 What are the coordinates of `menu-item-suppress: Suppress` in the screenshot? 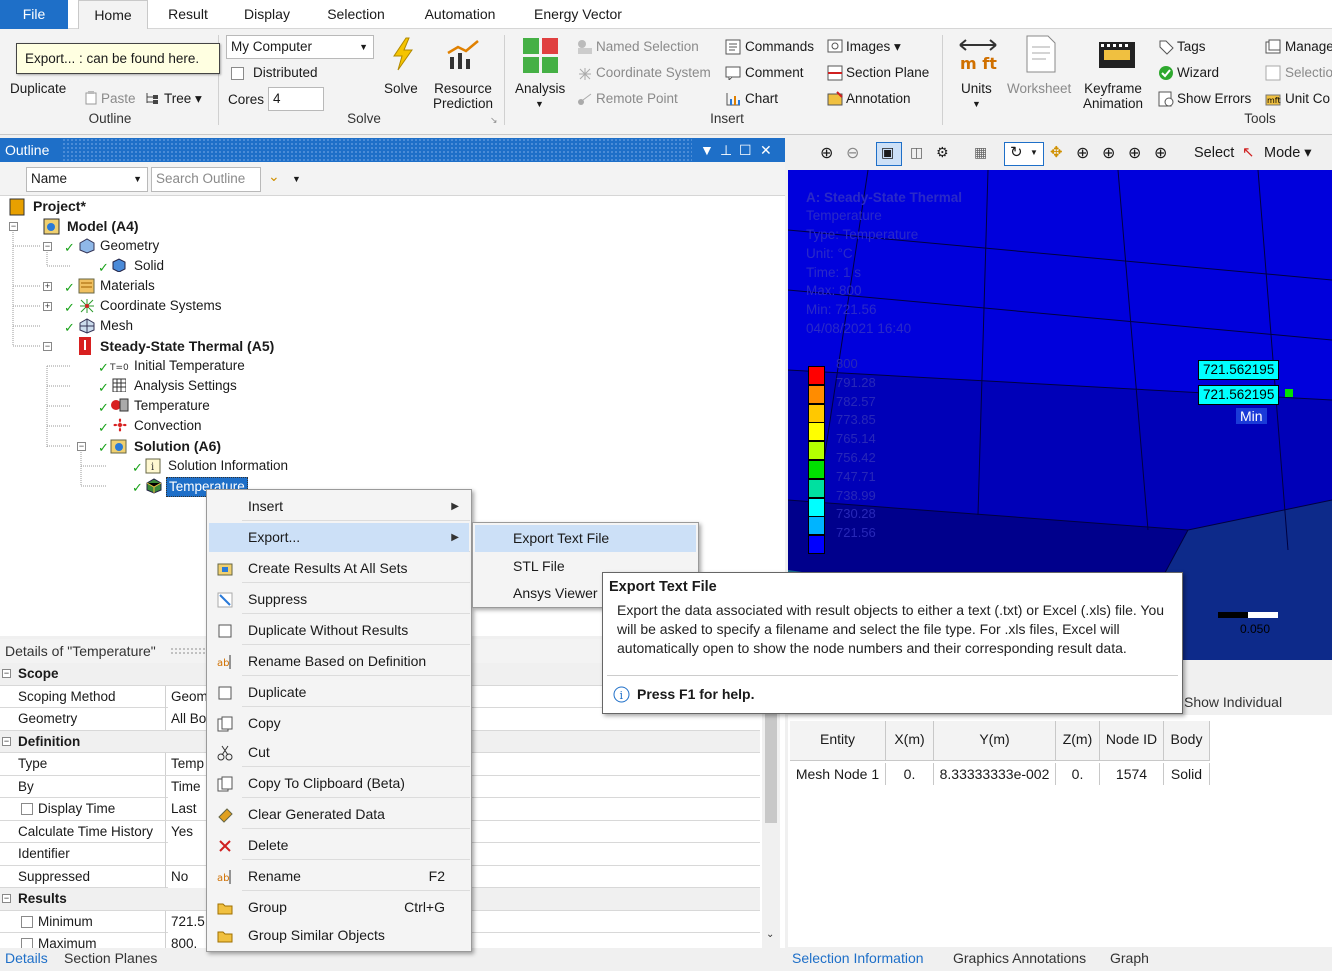 It's located at (339, 599).